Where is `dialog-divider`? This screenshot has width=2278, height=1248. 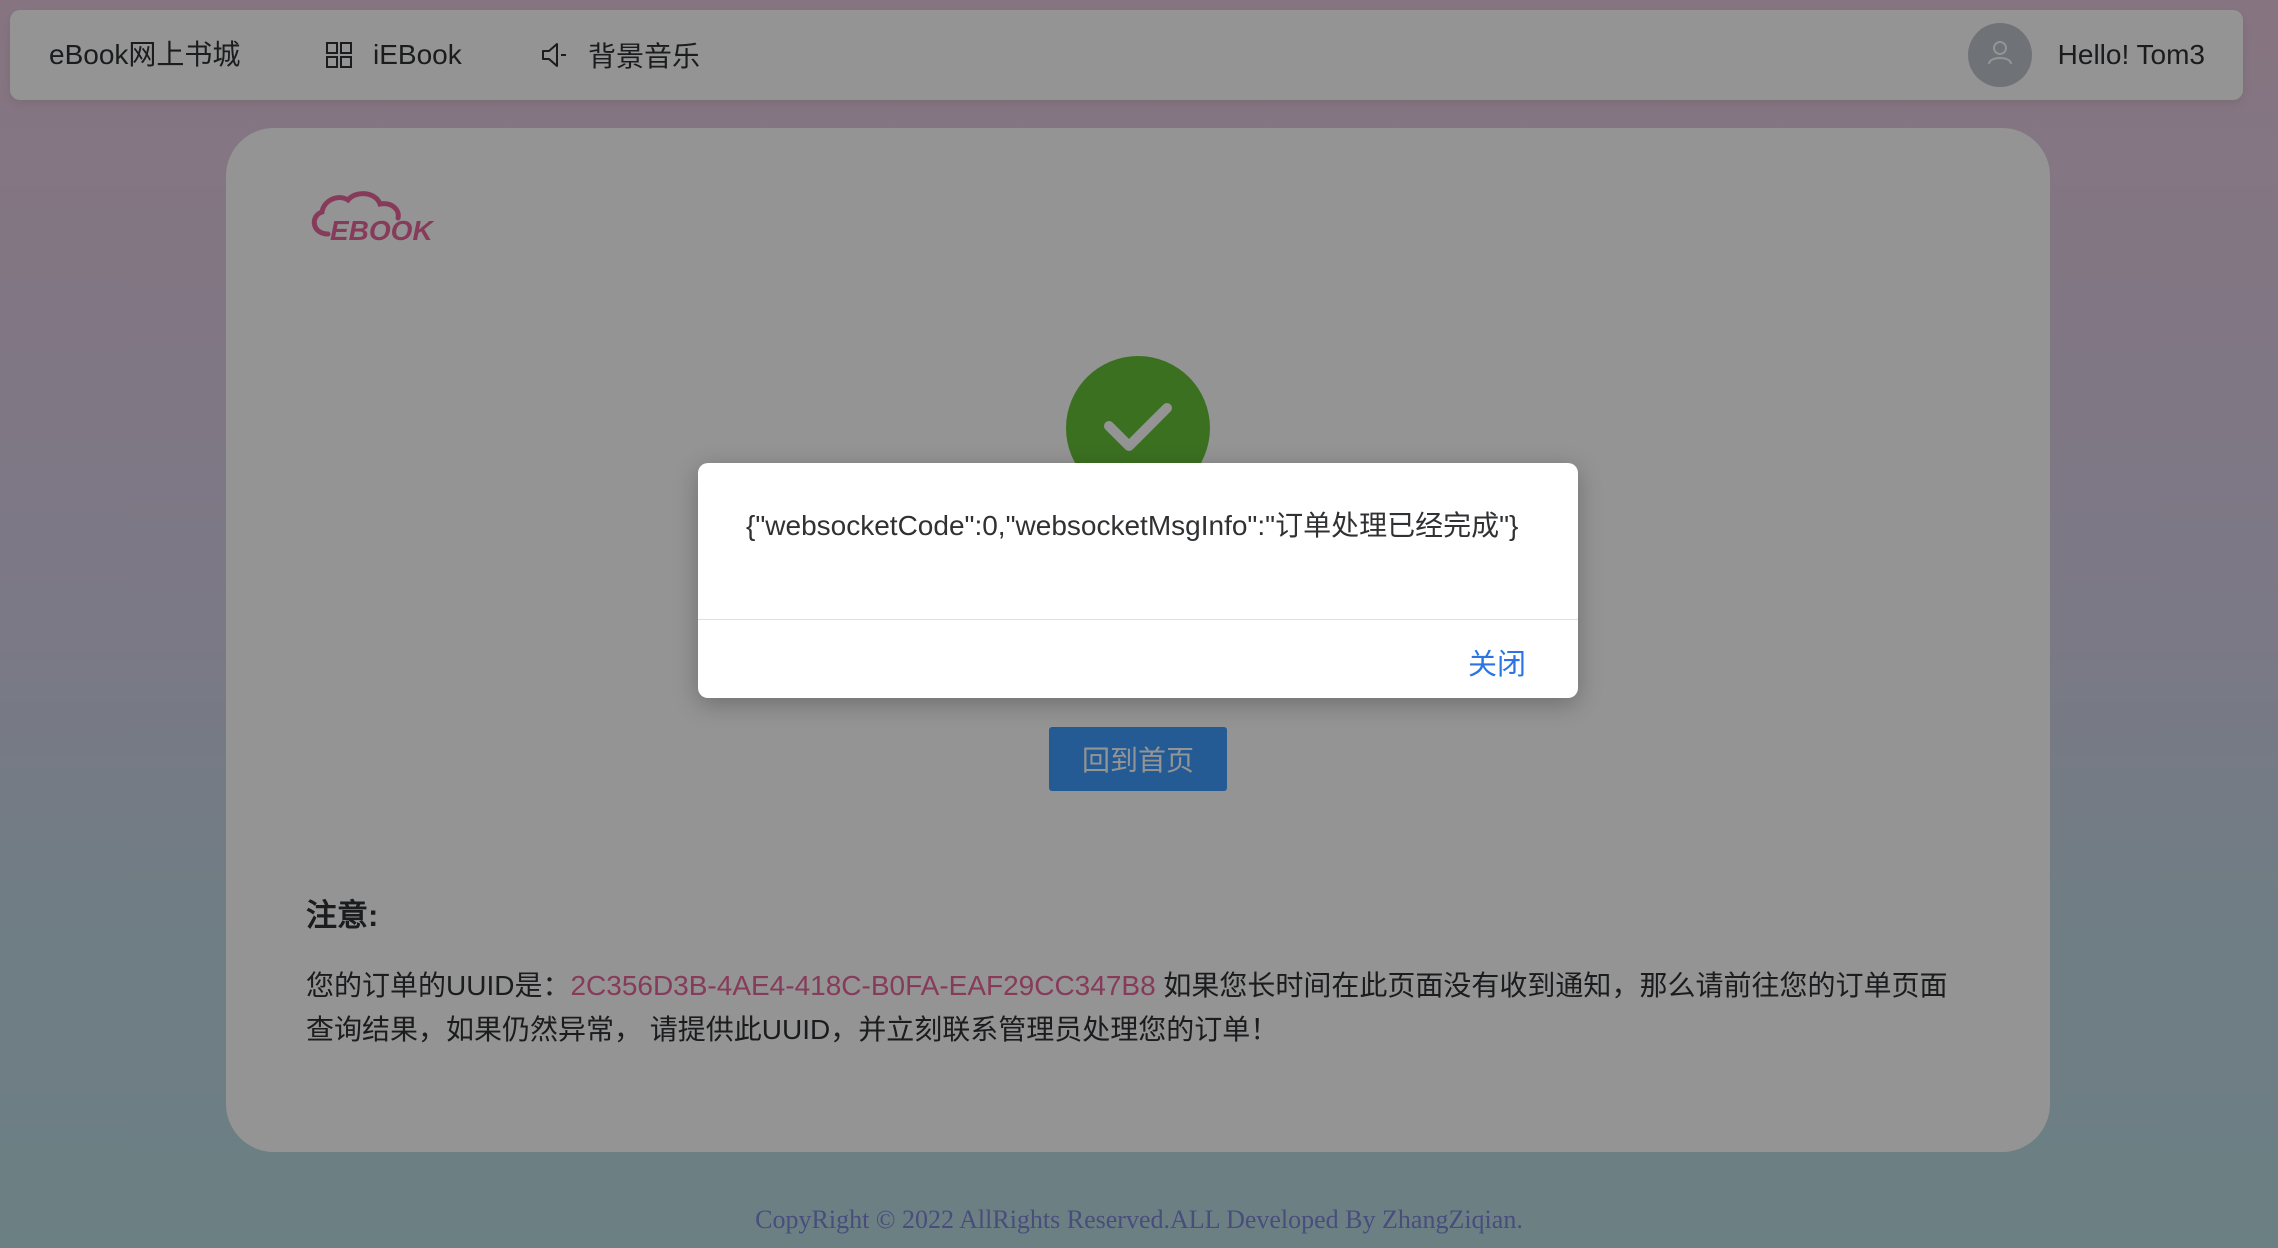
dialog-divider is located at coordinates (1138, 619).